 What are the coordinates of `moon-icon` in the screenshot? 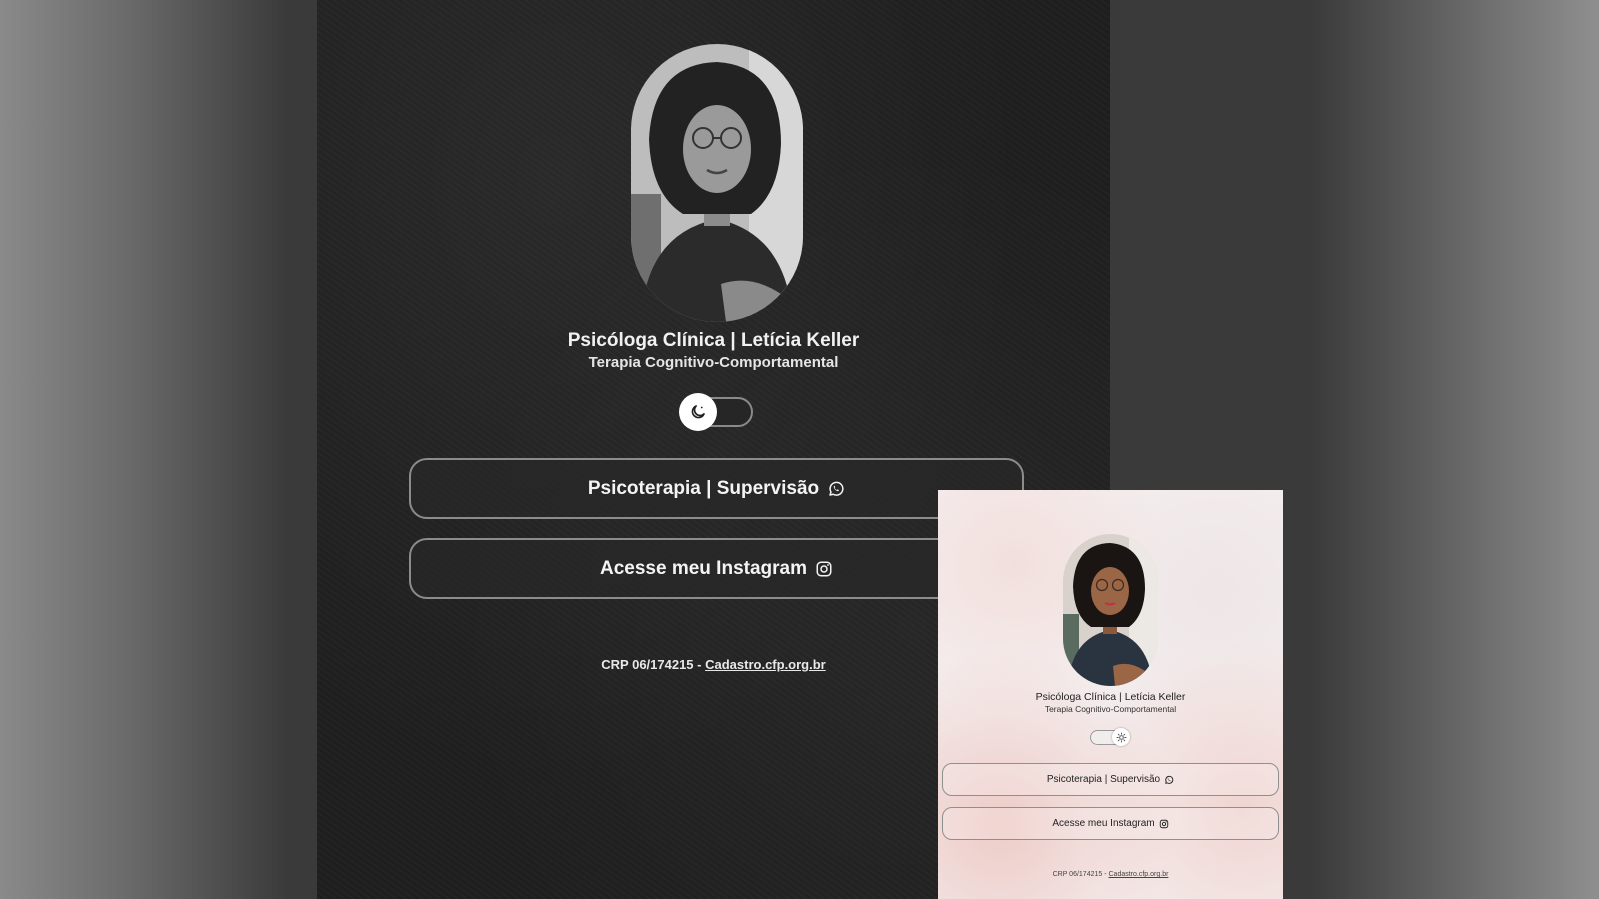 It's located at (698, 412).